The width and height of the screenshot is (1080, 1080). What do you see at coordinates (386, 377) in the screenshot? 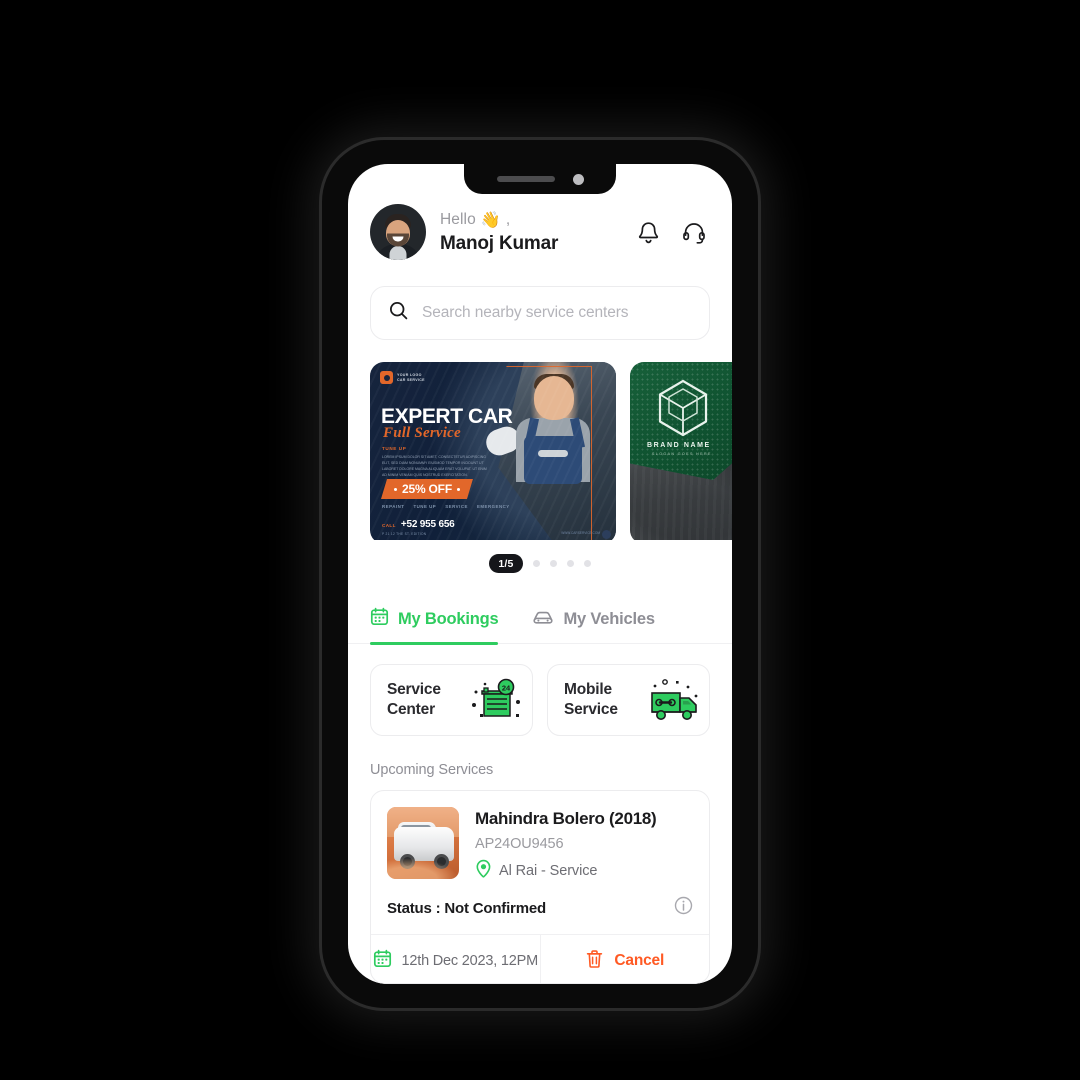
I see `banner-logo-mark` at bounding box center [386, 377].